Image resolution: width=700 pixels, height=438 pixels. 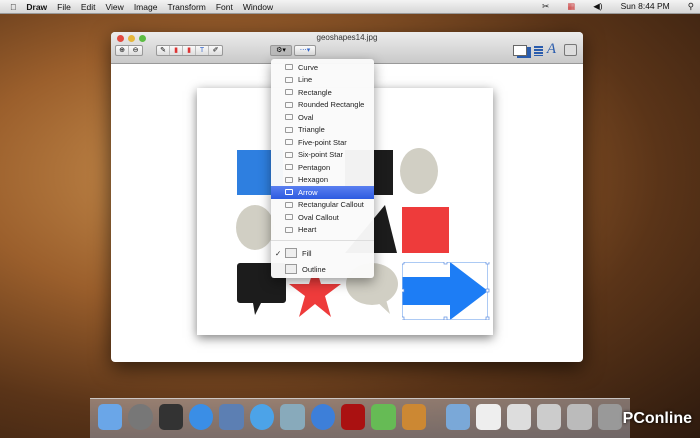 I want to click on shape-menu-item-five-point-star: Five-point Star, so click(x=322, y=142).